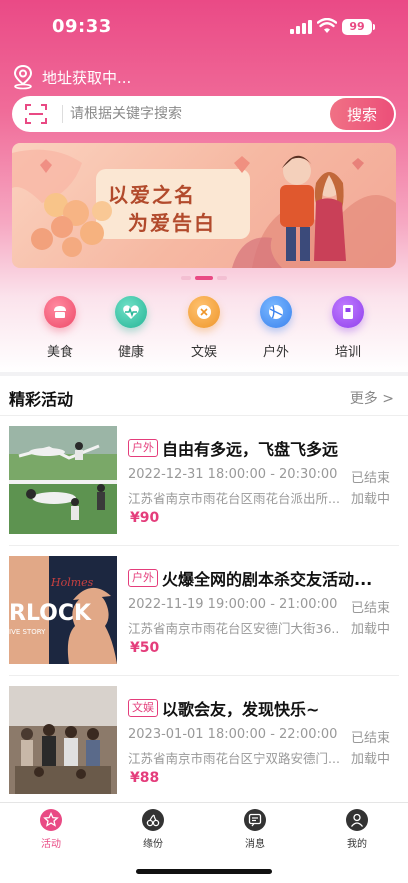 The image size is (408, 883). Describe the element at coordinates (233, 604) in the screenshot. I see `activity-time: 2022-11-19 19:00:00 - 21:00:00` at that location.